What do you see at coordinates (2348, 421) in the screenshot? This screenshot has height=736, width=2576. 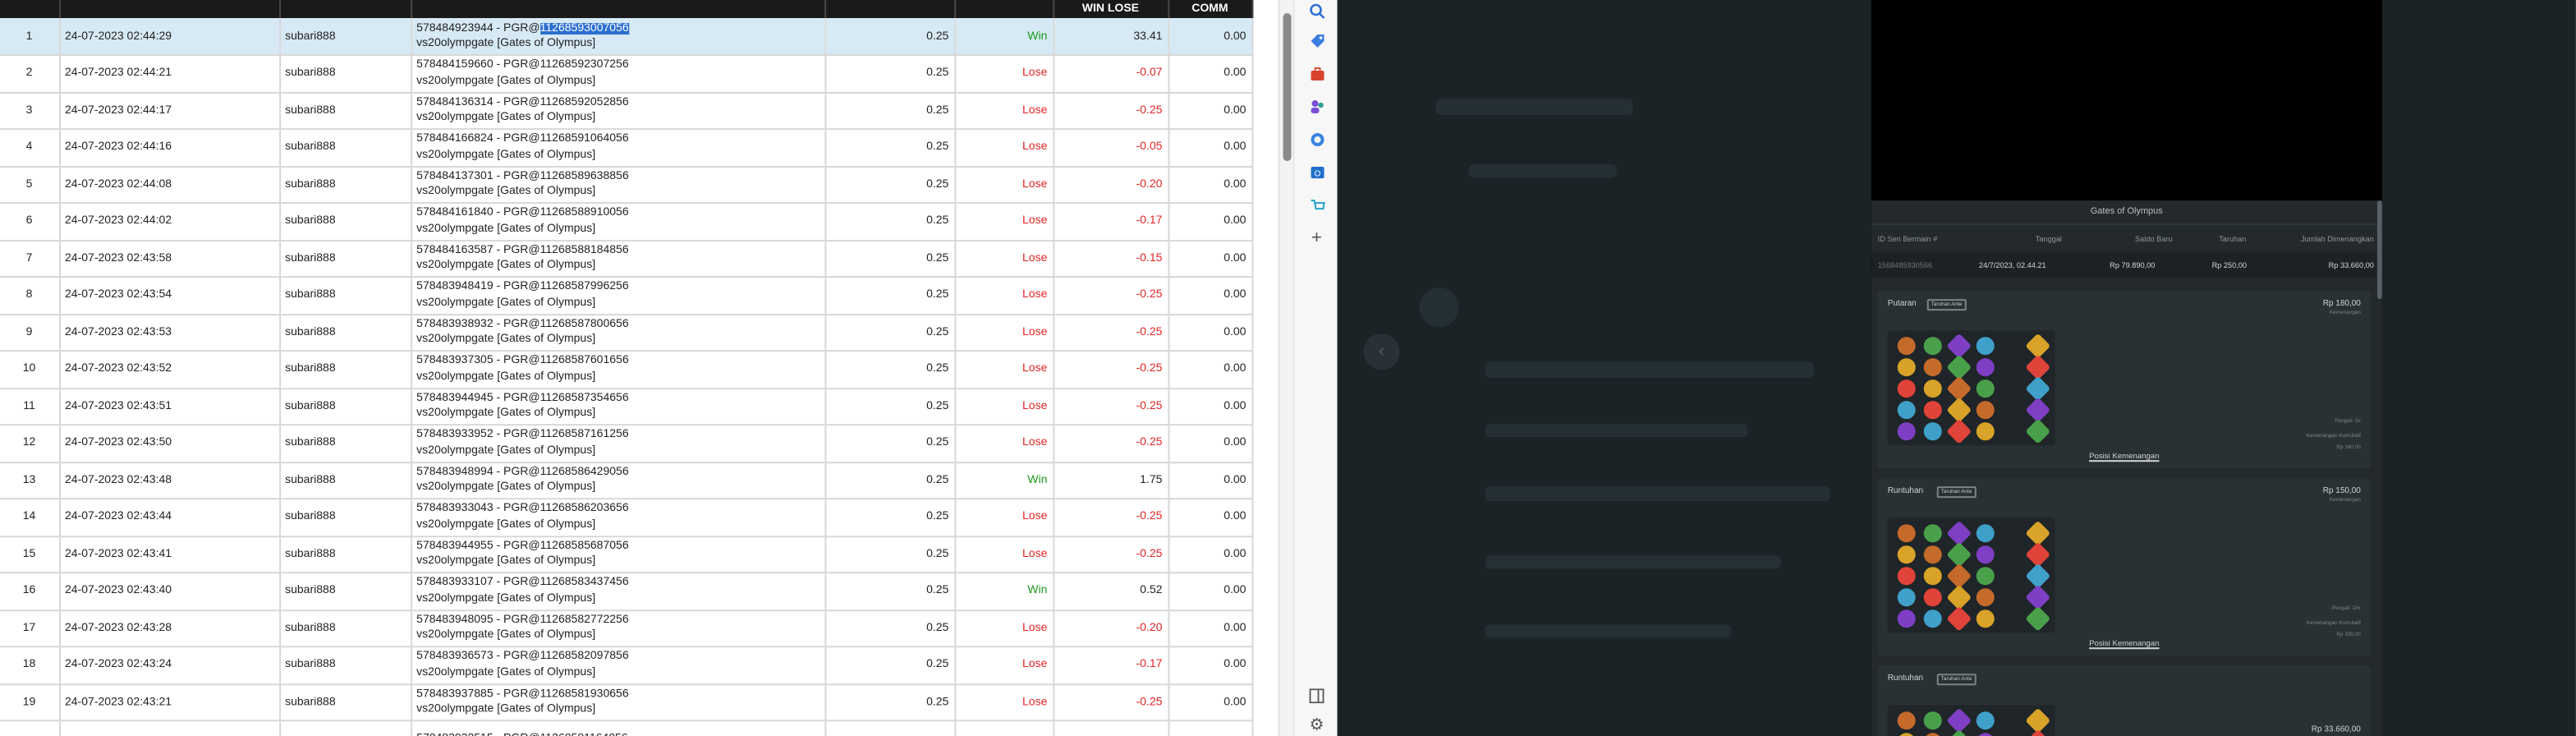 I see `multiplier-note: Pengali: 0x` at bounding box center [2348, 421].